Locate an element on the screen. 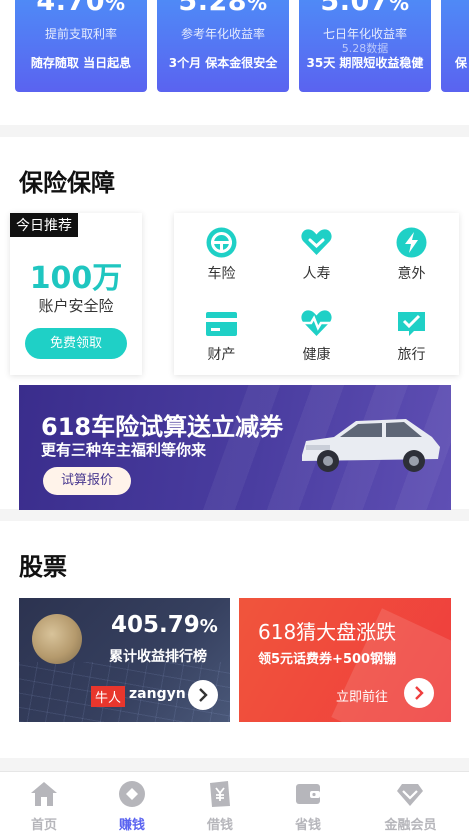 This screenshot has height=837, width=469. bottom-tab-bar: 首页 赚钱 借钱 省钱 金融会员 is located at coordinates (234, 804).